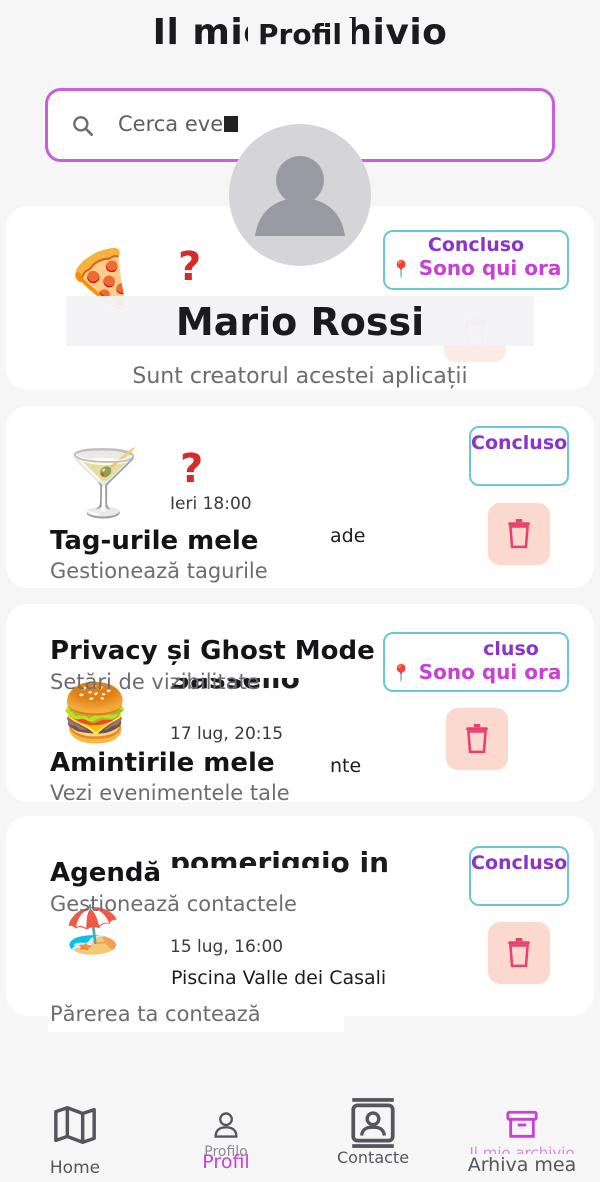  What do you see at coordinates (227, 734) in the screenshot?
I see `event-date: 17 lug, 20:15` at bounding box center [227, 734].